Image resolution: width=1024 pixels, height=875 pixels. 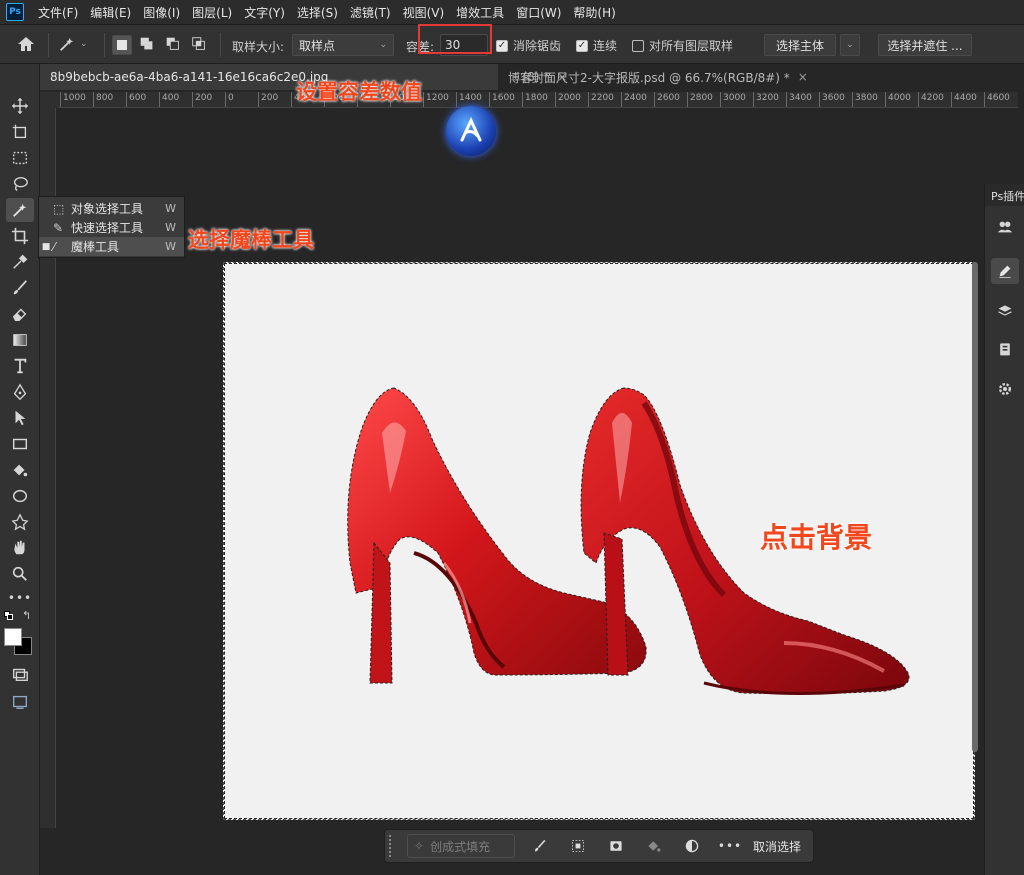 What do you see at coordinates (538, 12) in the screenshot?
I see `menu-window: 窗口(W)` at bounding box center [538, 12].